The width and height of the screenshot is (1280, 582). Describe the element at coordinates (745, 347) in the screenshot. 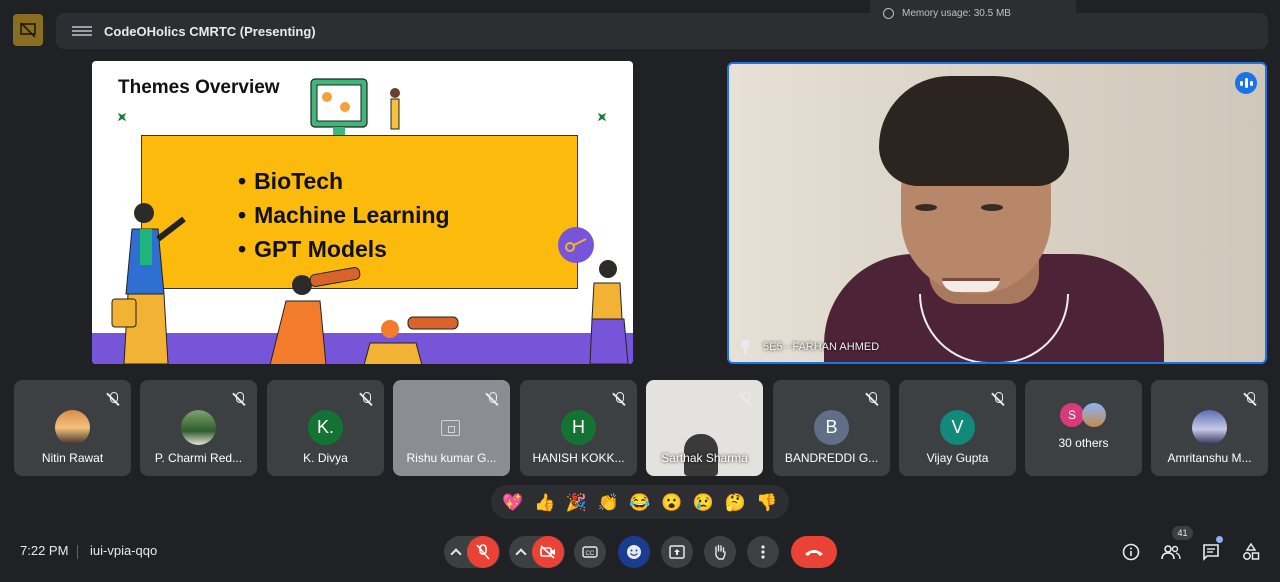

I see `pin-icon` at that location.